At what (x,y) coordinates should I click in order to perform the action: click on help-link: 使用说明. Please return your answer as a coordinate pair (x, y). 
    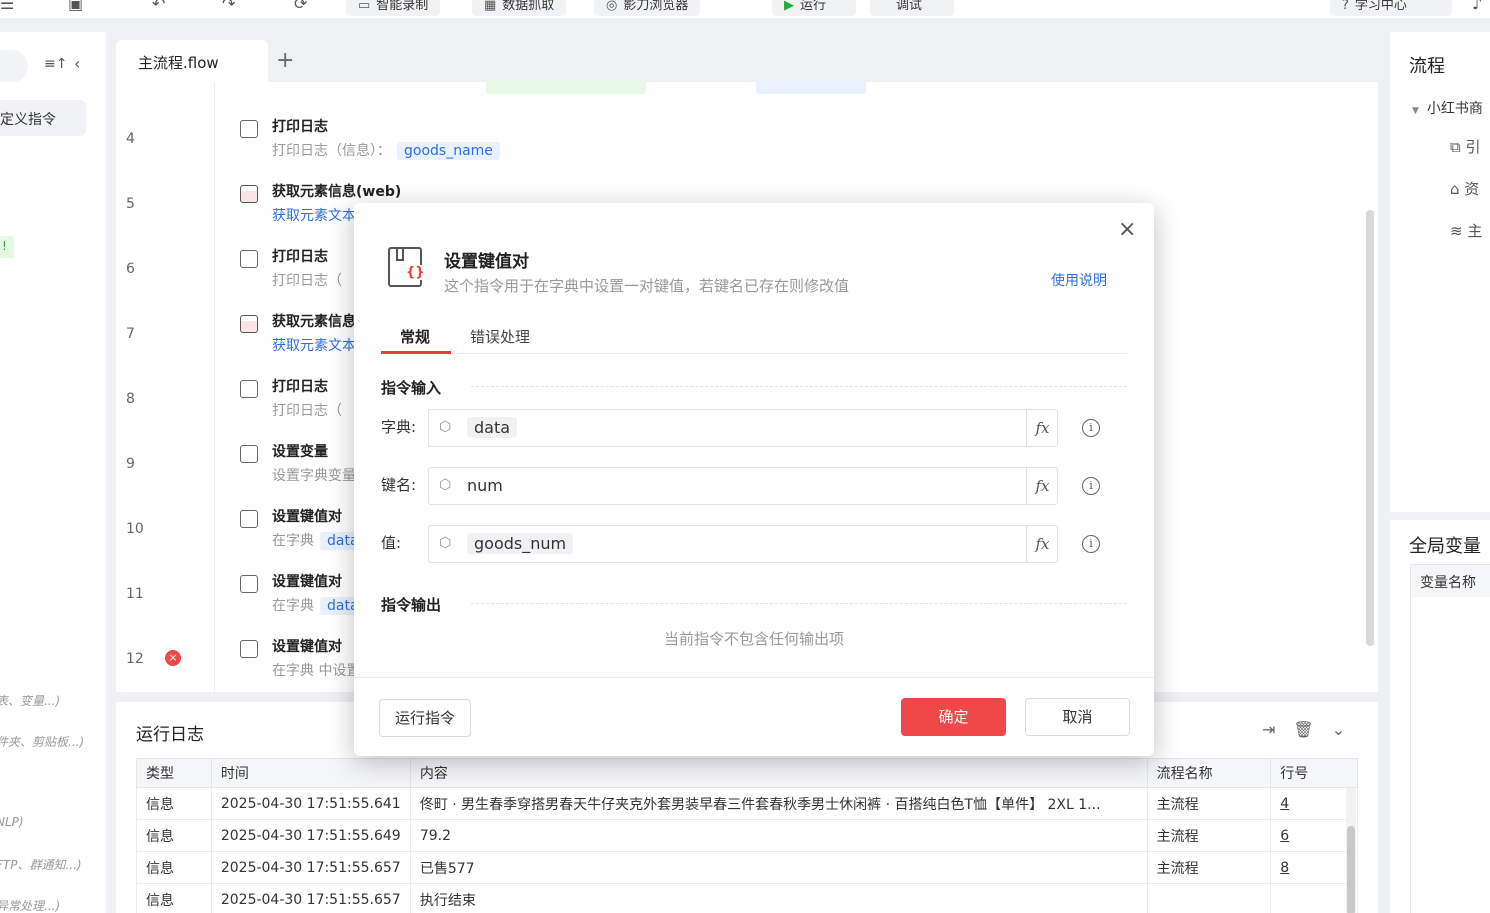
    Looking at the image, I should click on (1079, 280).